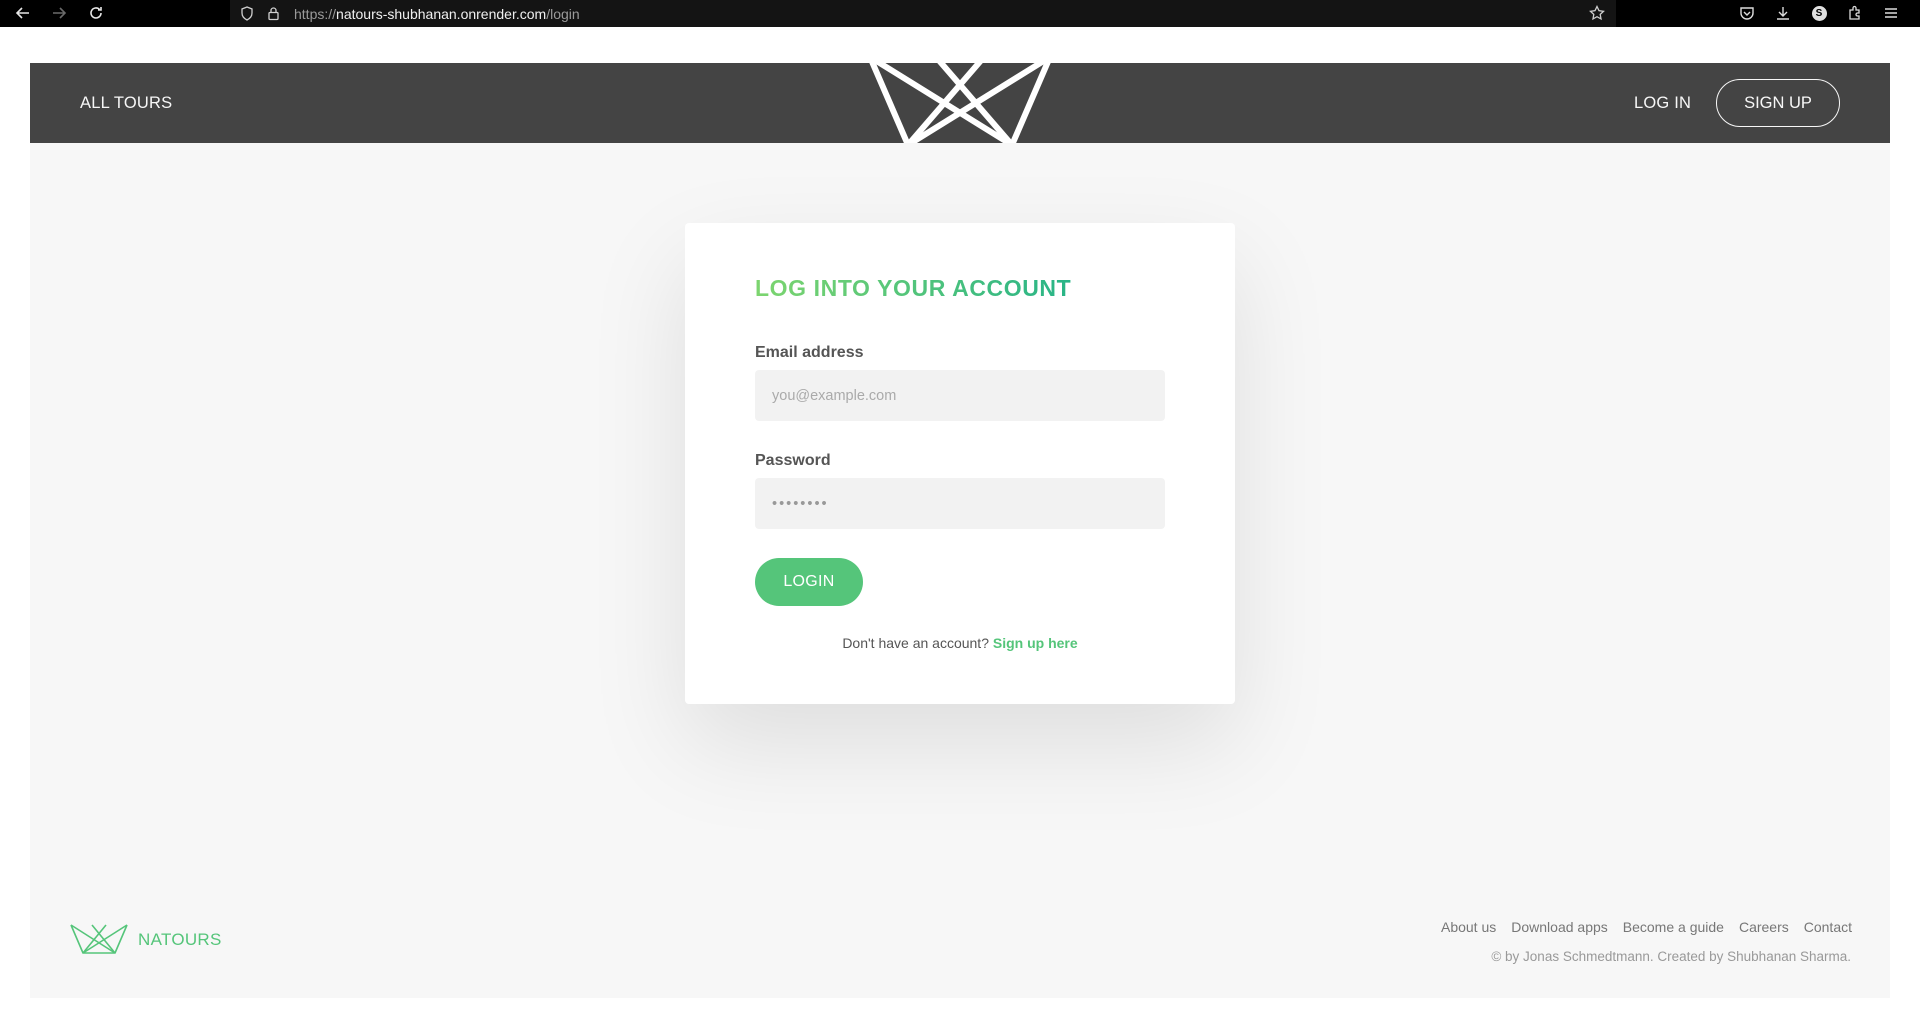  I want to click on profile-letter: S, so click(1819, 13).